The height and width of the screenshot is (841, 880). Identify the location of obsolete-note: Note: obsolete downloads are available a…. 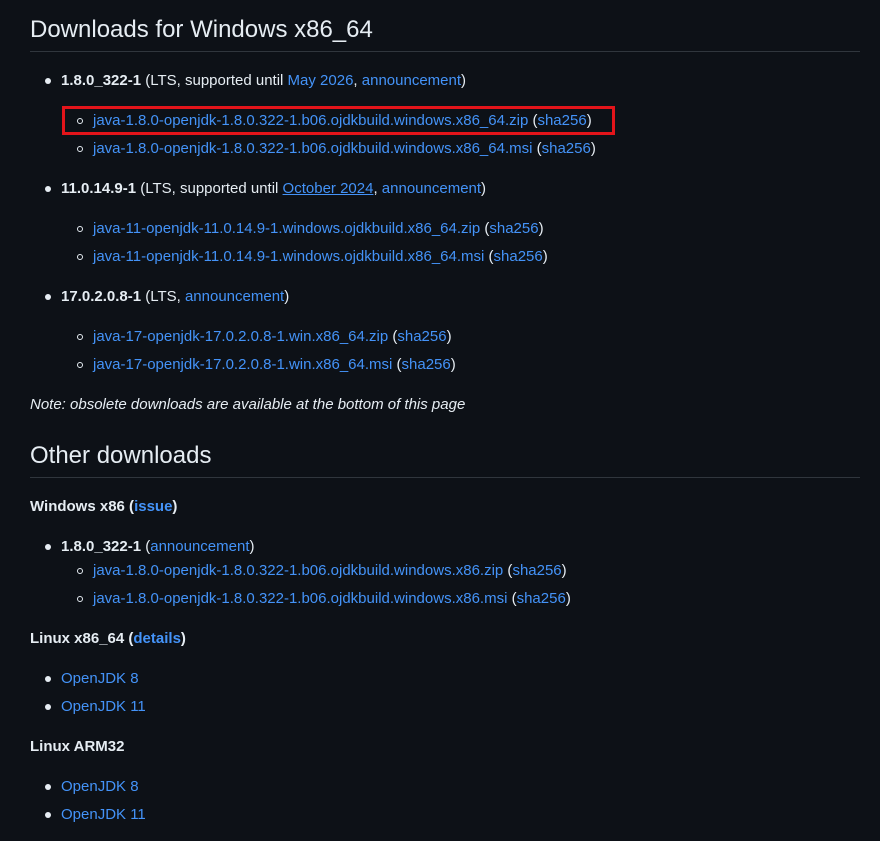
(248, 404).